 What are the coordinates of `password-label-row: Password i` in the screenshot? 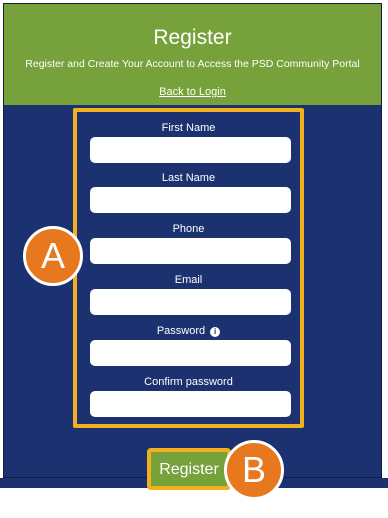 It's located at (188, 331).